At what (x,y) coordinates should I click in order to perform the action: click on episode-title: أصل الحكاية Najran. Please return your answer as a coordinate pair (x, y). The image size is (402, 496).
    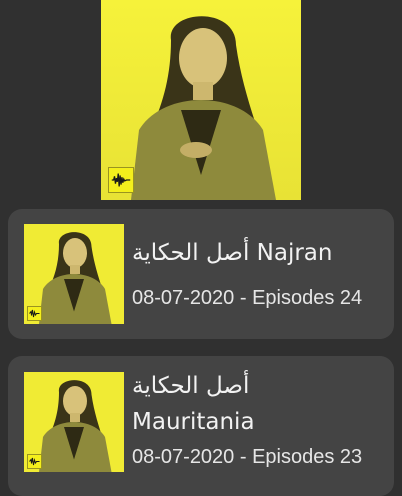
    Looking at the image, I should click on (232, 253).